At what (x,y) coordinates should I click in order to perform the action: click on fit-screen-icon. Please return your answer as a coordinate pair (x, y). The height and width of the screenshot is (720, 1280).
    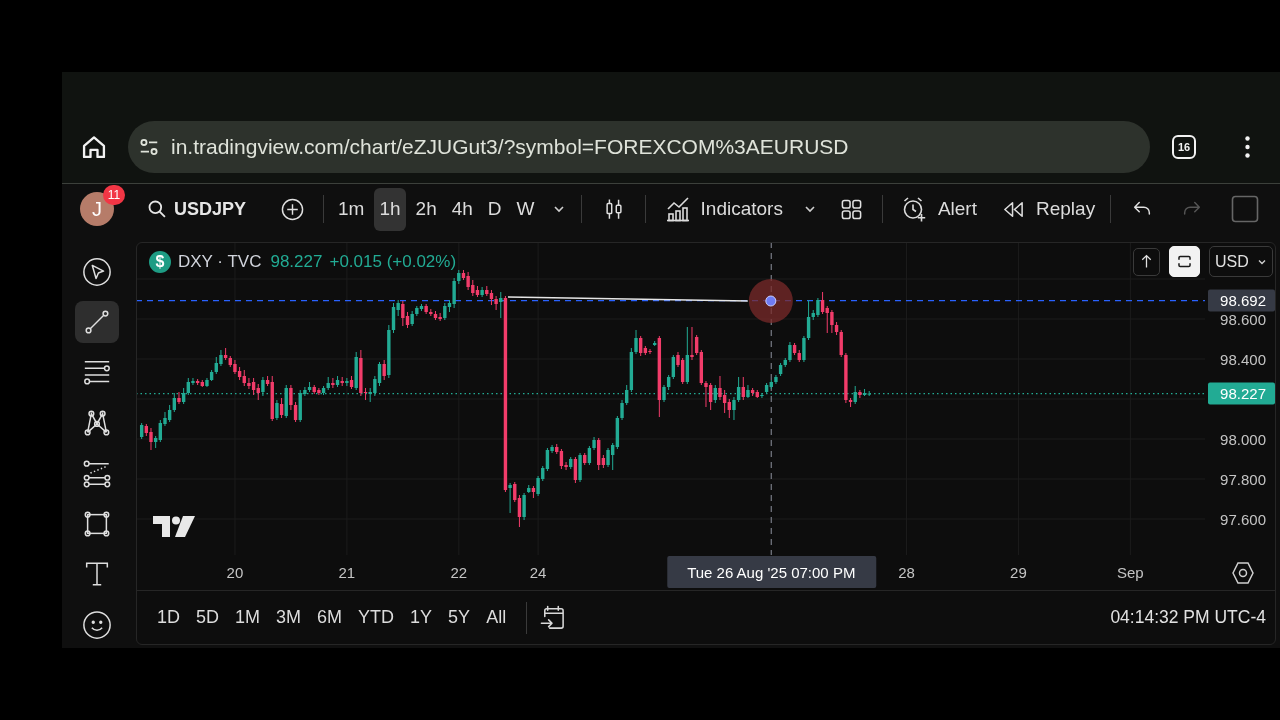
    Looking at the image, I should click on (1184, 261).